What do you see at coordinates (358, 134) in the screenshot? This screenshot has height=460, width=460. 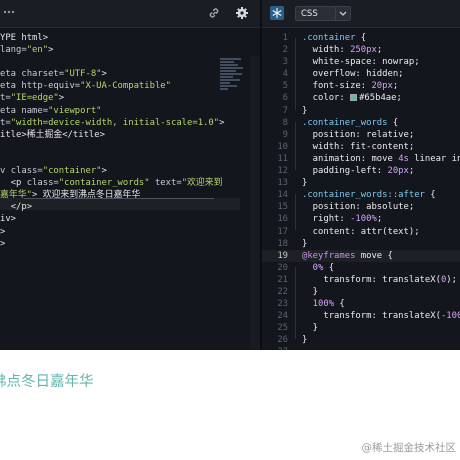 I see `code-token: position: relative;` at bounding box center [358, 134].